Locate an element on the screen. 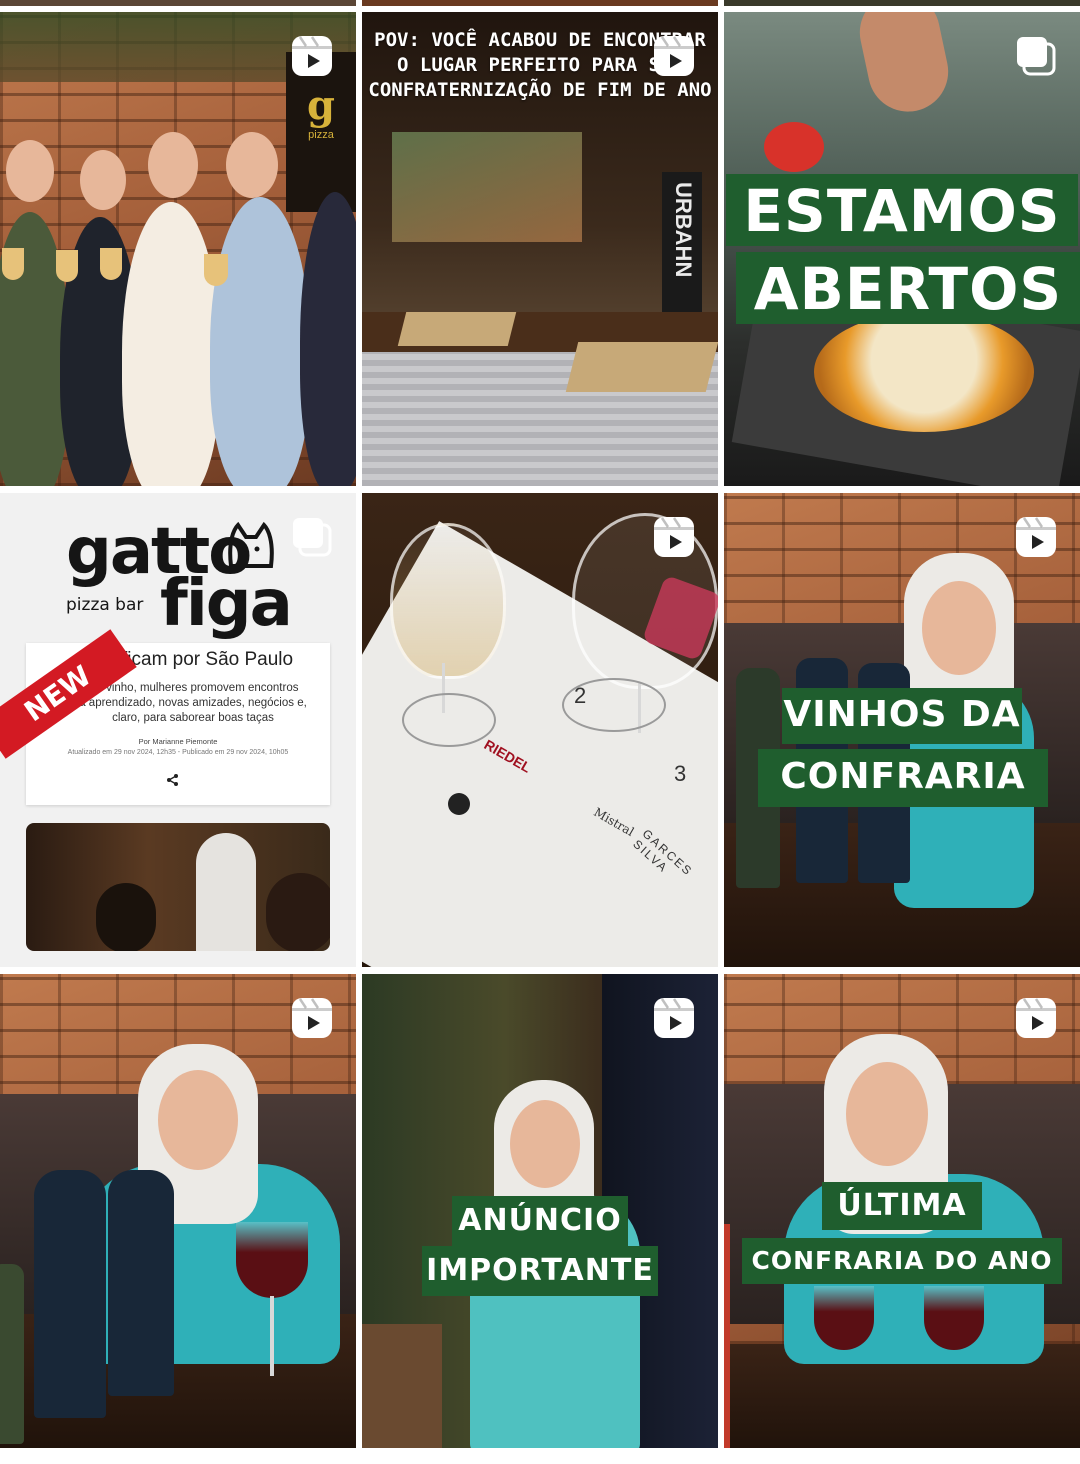  mat-logo is located at coordinates (459, 804).